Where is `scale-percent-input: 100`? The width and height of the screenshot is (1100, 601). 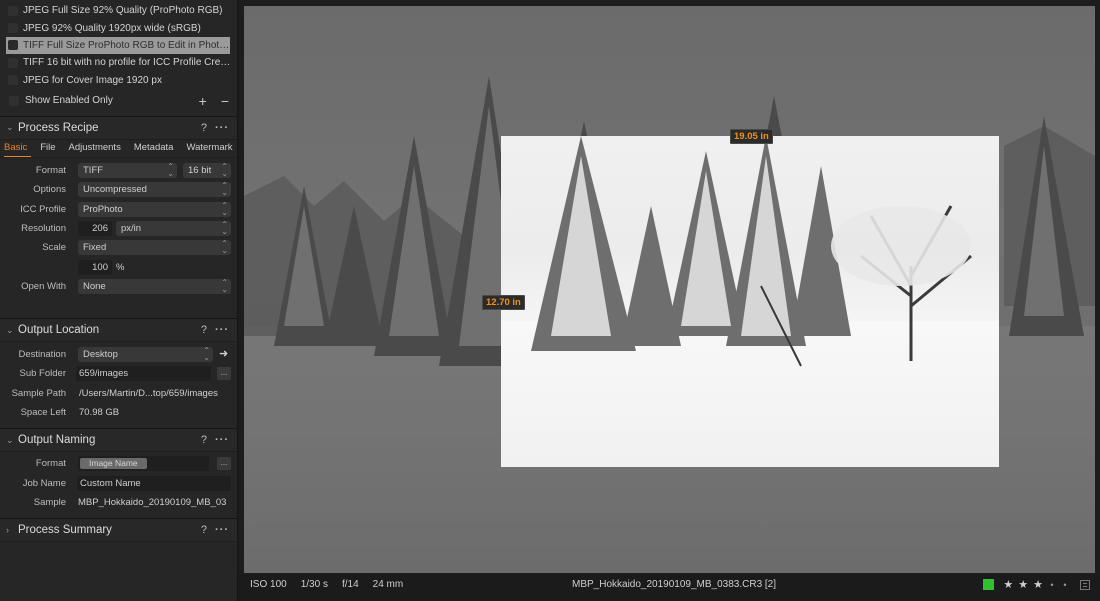 scale-percent-input: 100 is located at coordinates (95, 267).